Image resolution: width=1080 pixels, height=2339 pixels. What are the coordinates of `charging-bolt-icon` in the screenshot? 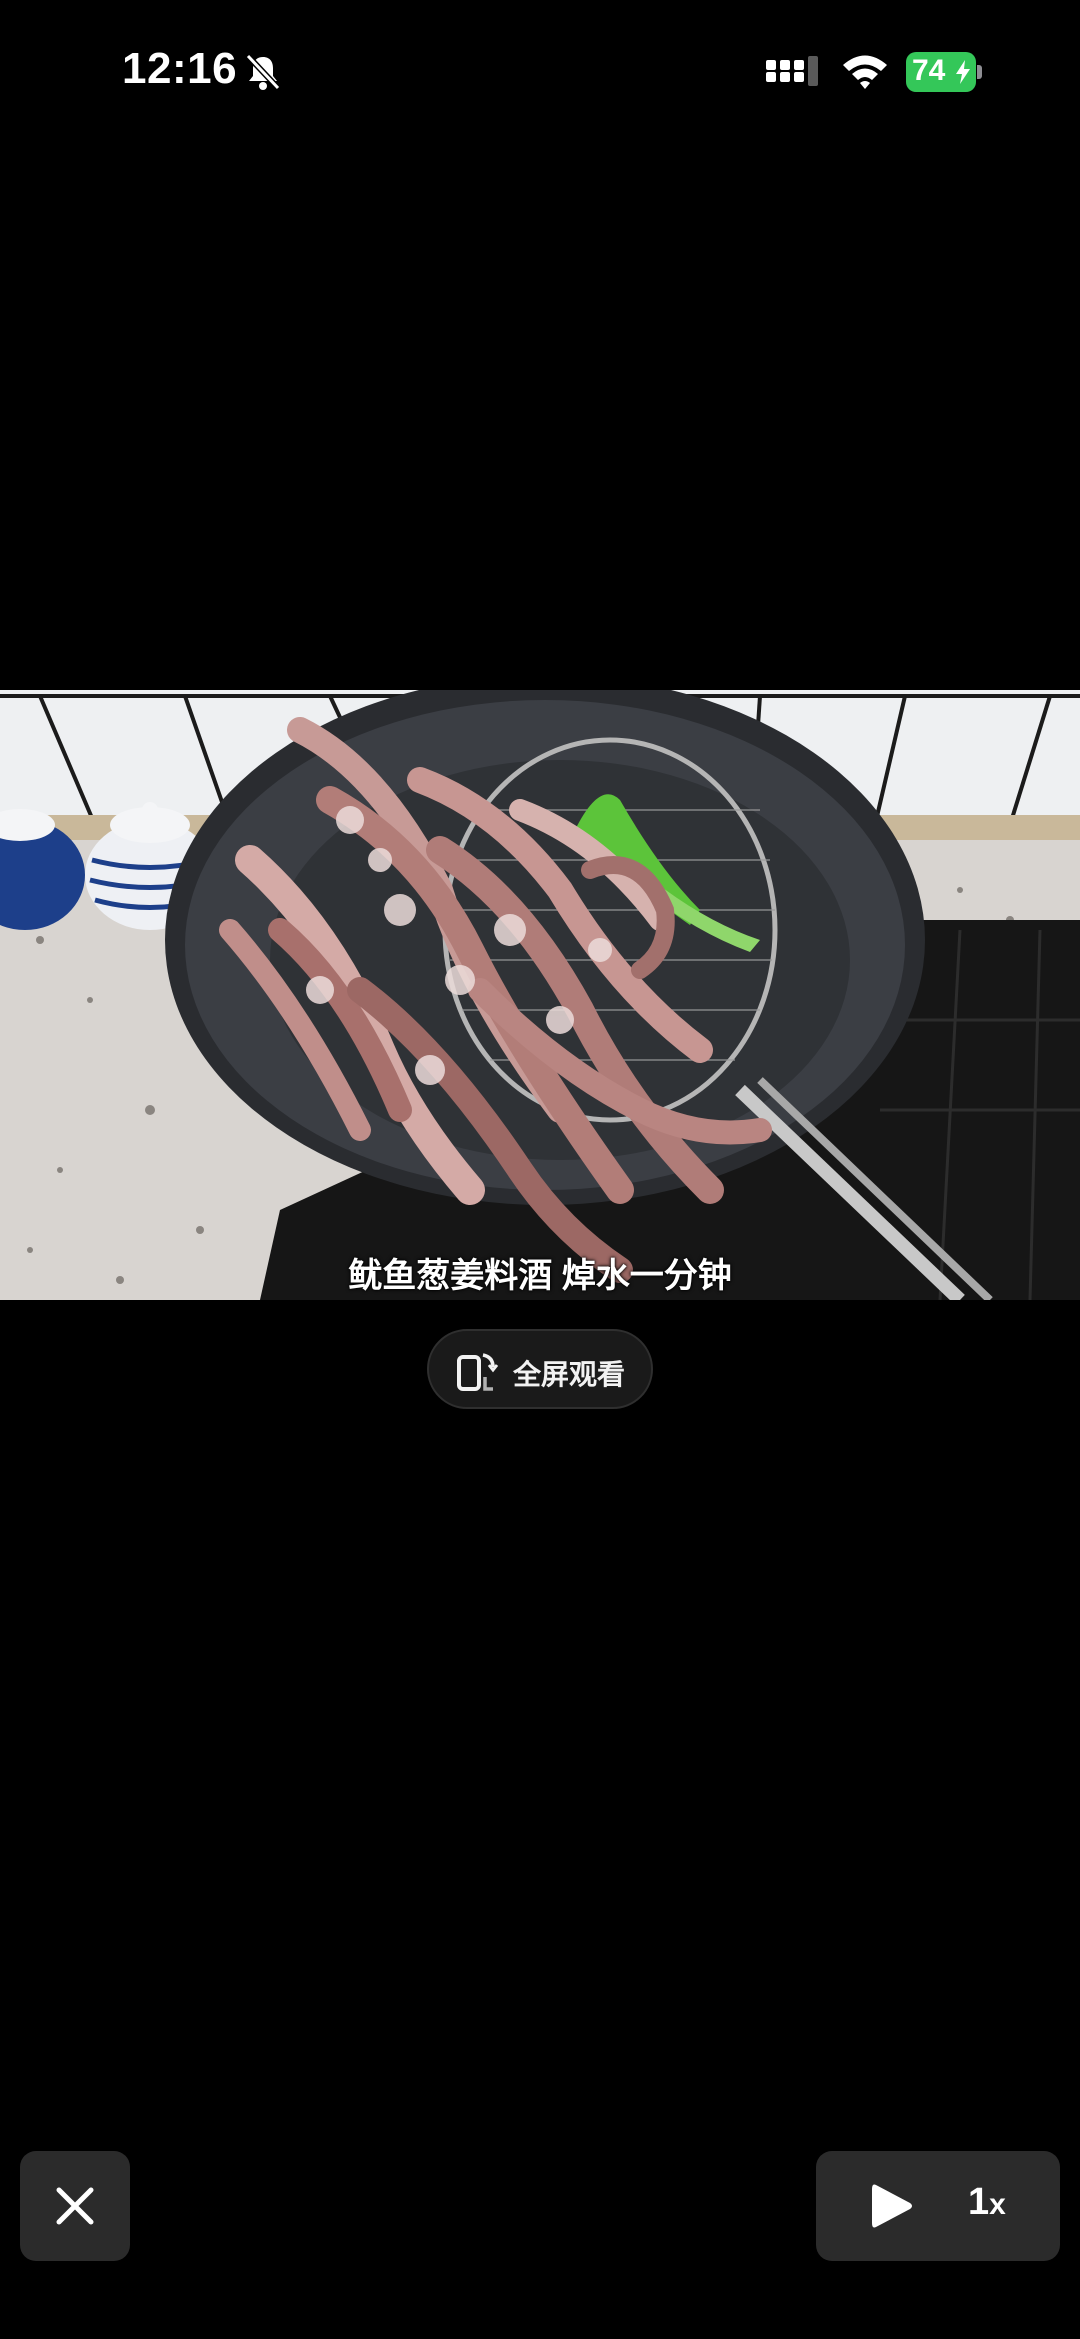 It's located at (963, 72).